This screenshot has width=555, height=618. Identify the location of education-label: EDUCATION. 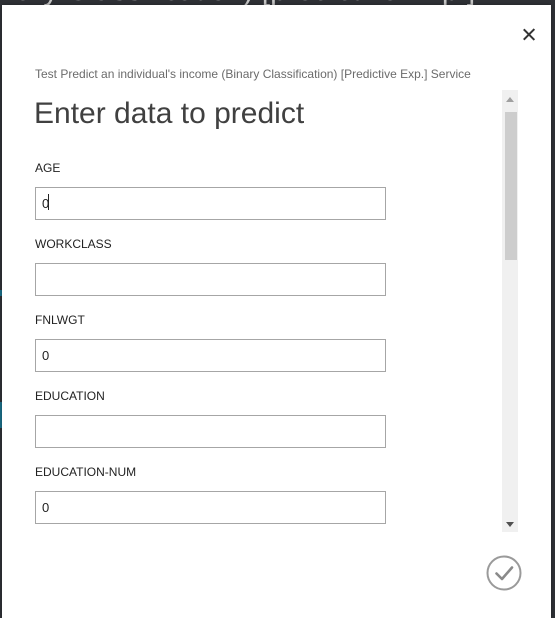
(70, 396).